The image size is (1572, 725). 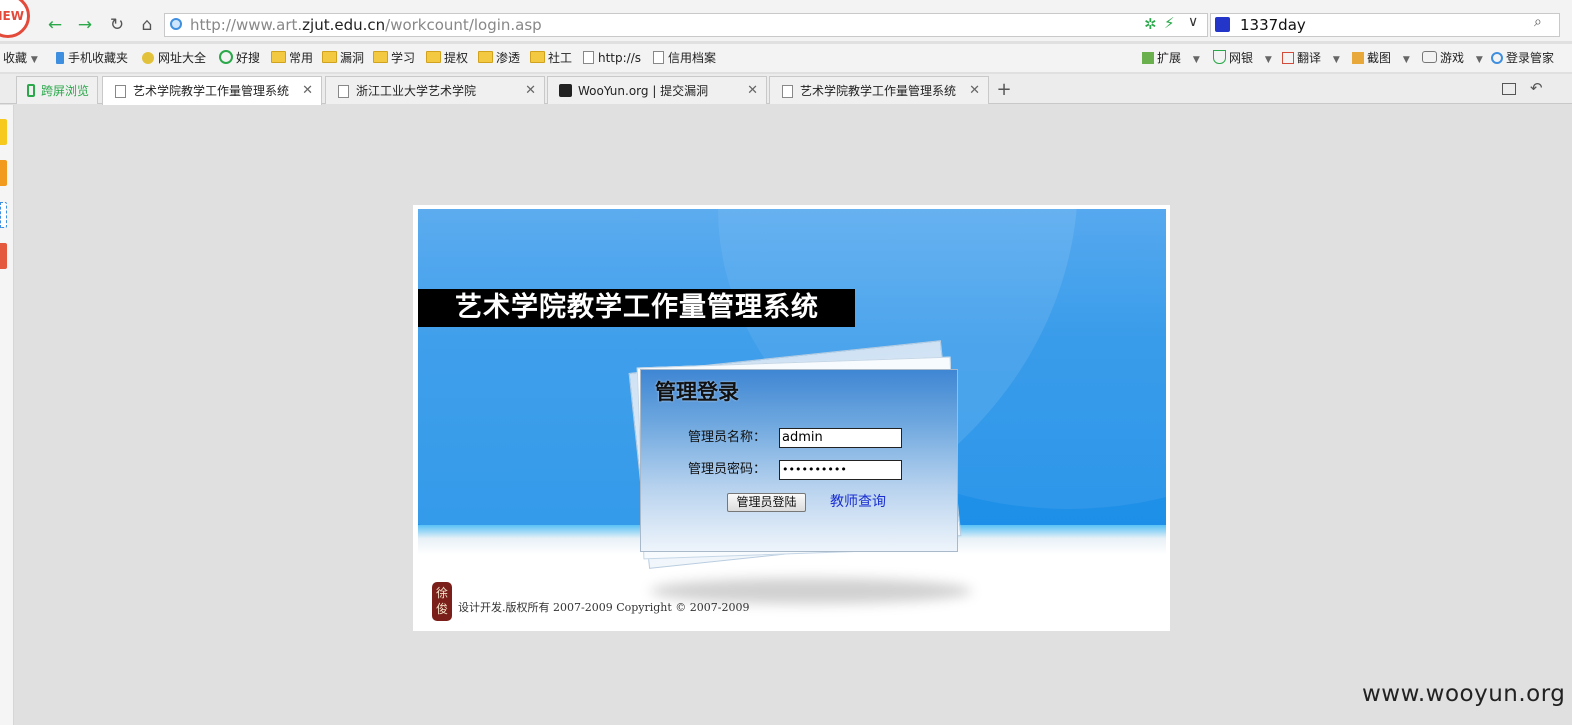 What do you see at coordinates (1538, 22) in the screenshot?
I see `search-icon: ⌕` at bounding box center [1538, 22].